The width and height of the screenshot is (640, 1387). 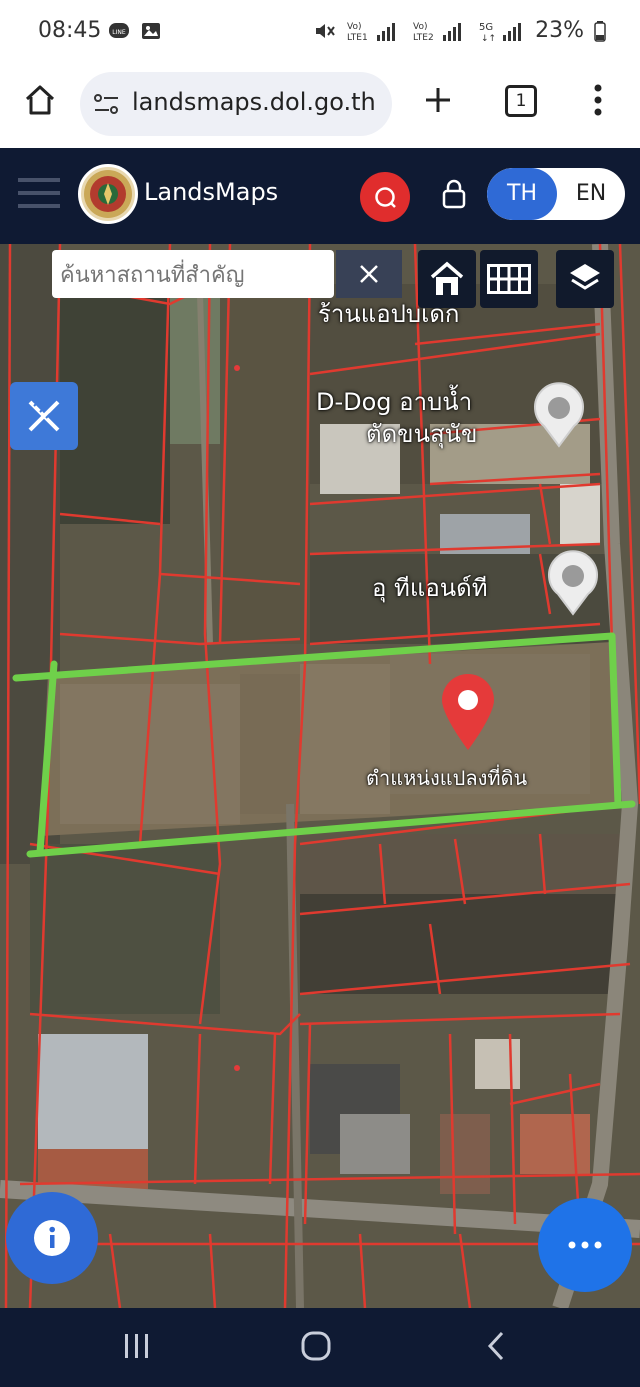 What do you see at coordinates (559, 30) in the screenshot?
I see `battery-percent: 23%` at bounding box center [559, 30].